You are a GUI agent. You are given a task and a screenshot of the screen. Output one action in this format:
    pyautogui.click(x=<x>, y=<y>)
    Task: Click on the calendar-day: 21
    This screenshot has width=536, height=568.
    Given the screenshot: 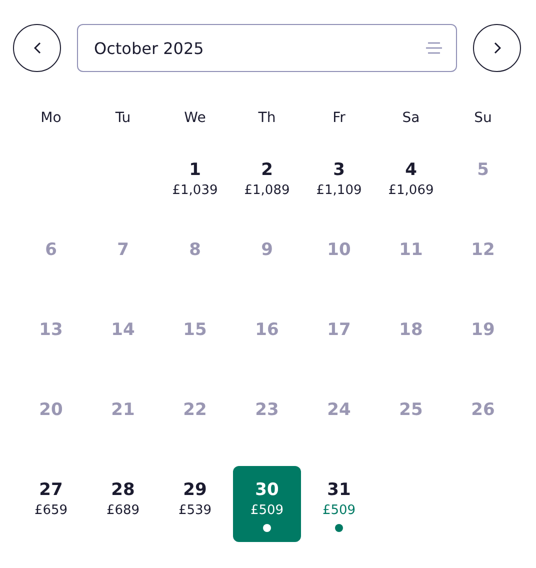 What is the action you would take?
    pyautogui.click(x=123, y=424)
    